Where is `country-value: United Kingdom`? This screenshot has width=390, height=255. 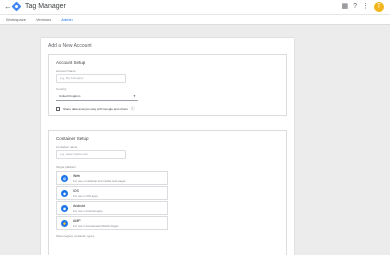 country-value: United Kingdom is located at coordinates (70, 96).